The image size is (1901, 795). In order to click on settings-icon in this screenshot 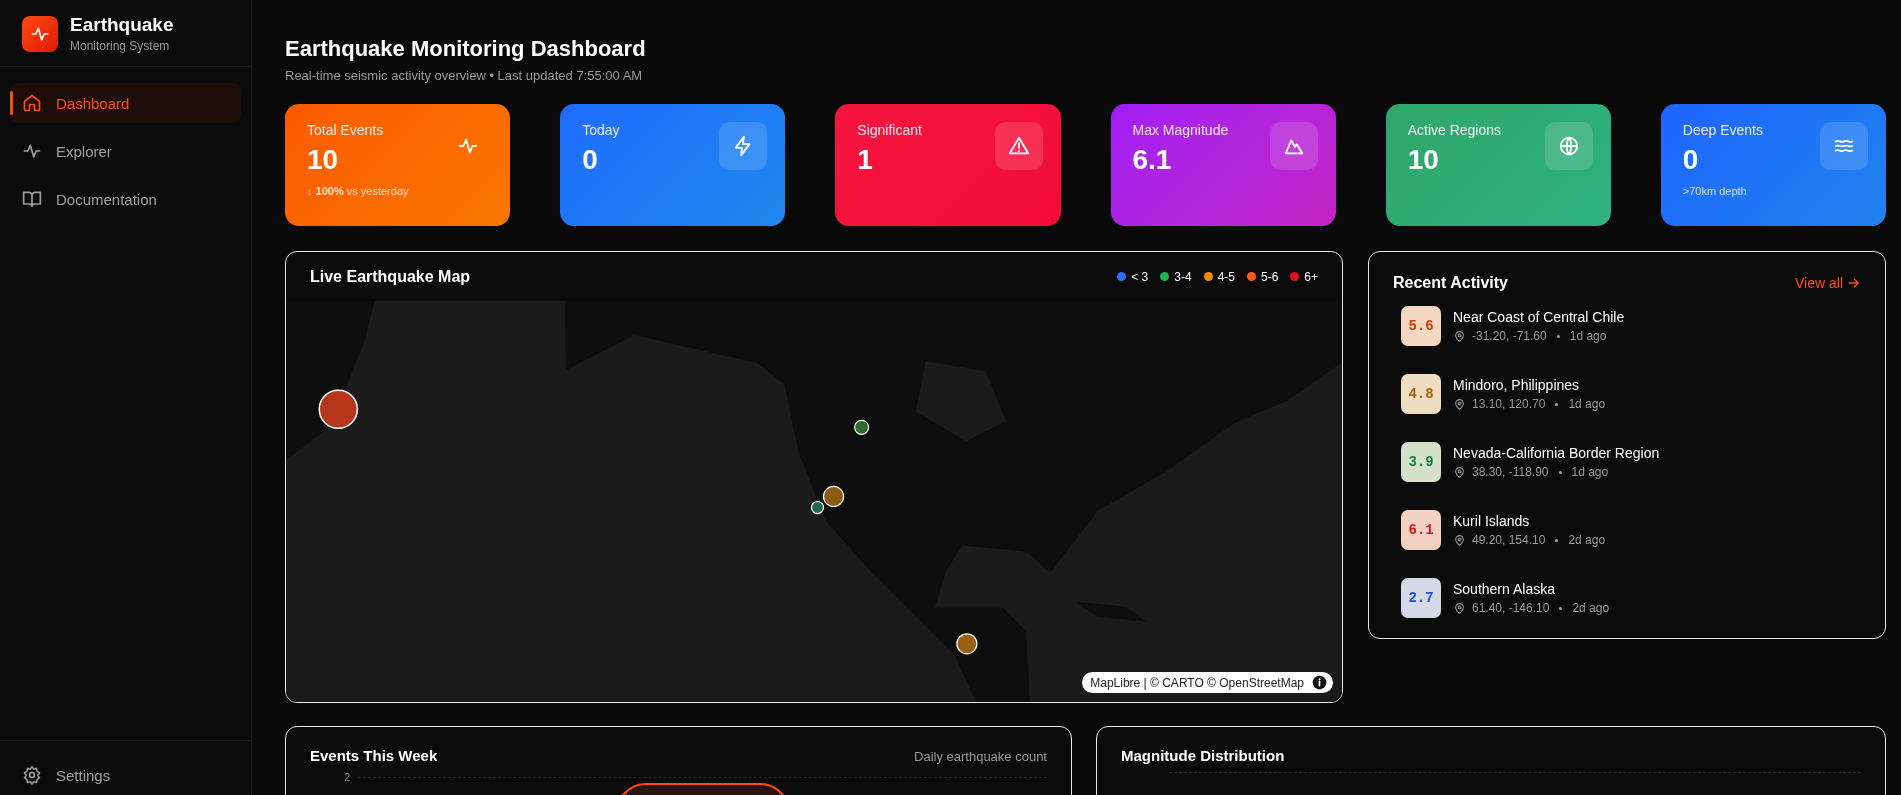, I will do `click(32, 775)`.